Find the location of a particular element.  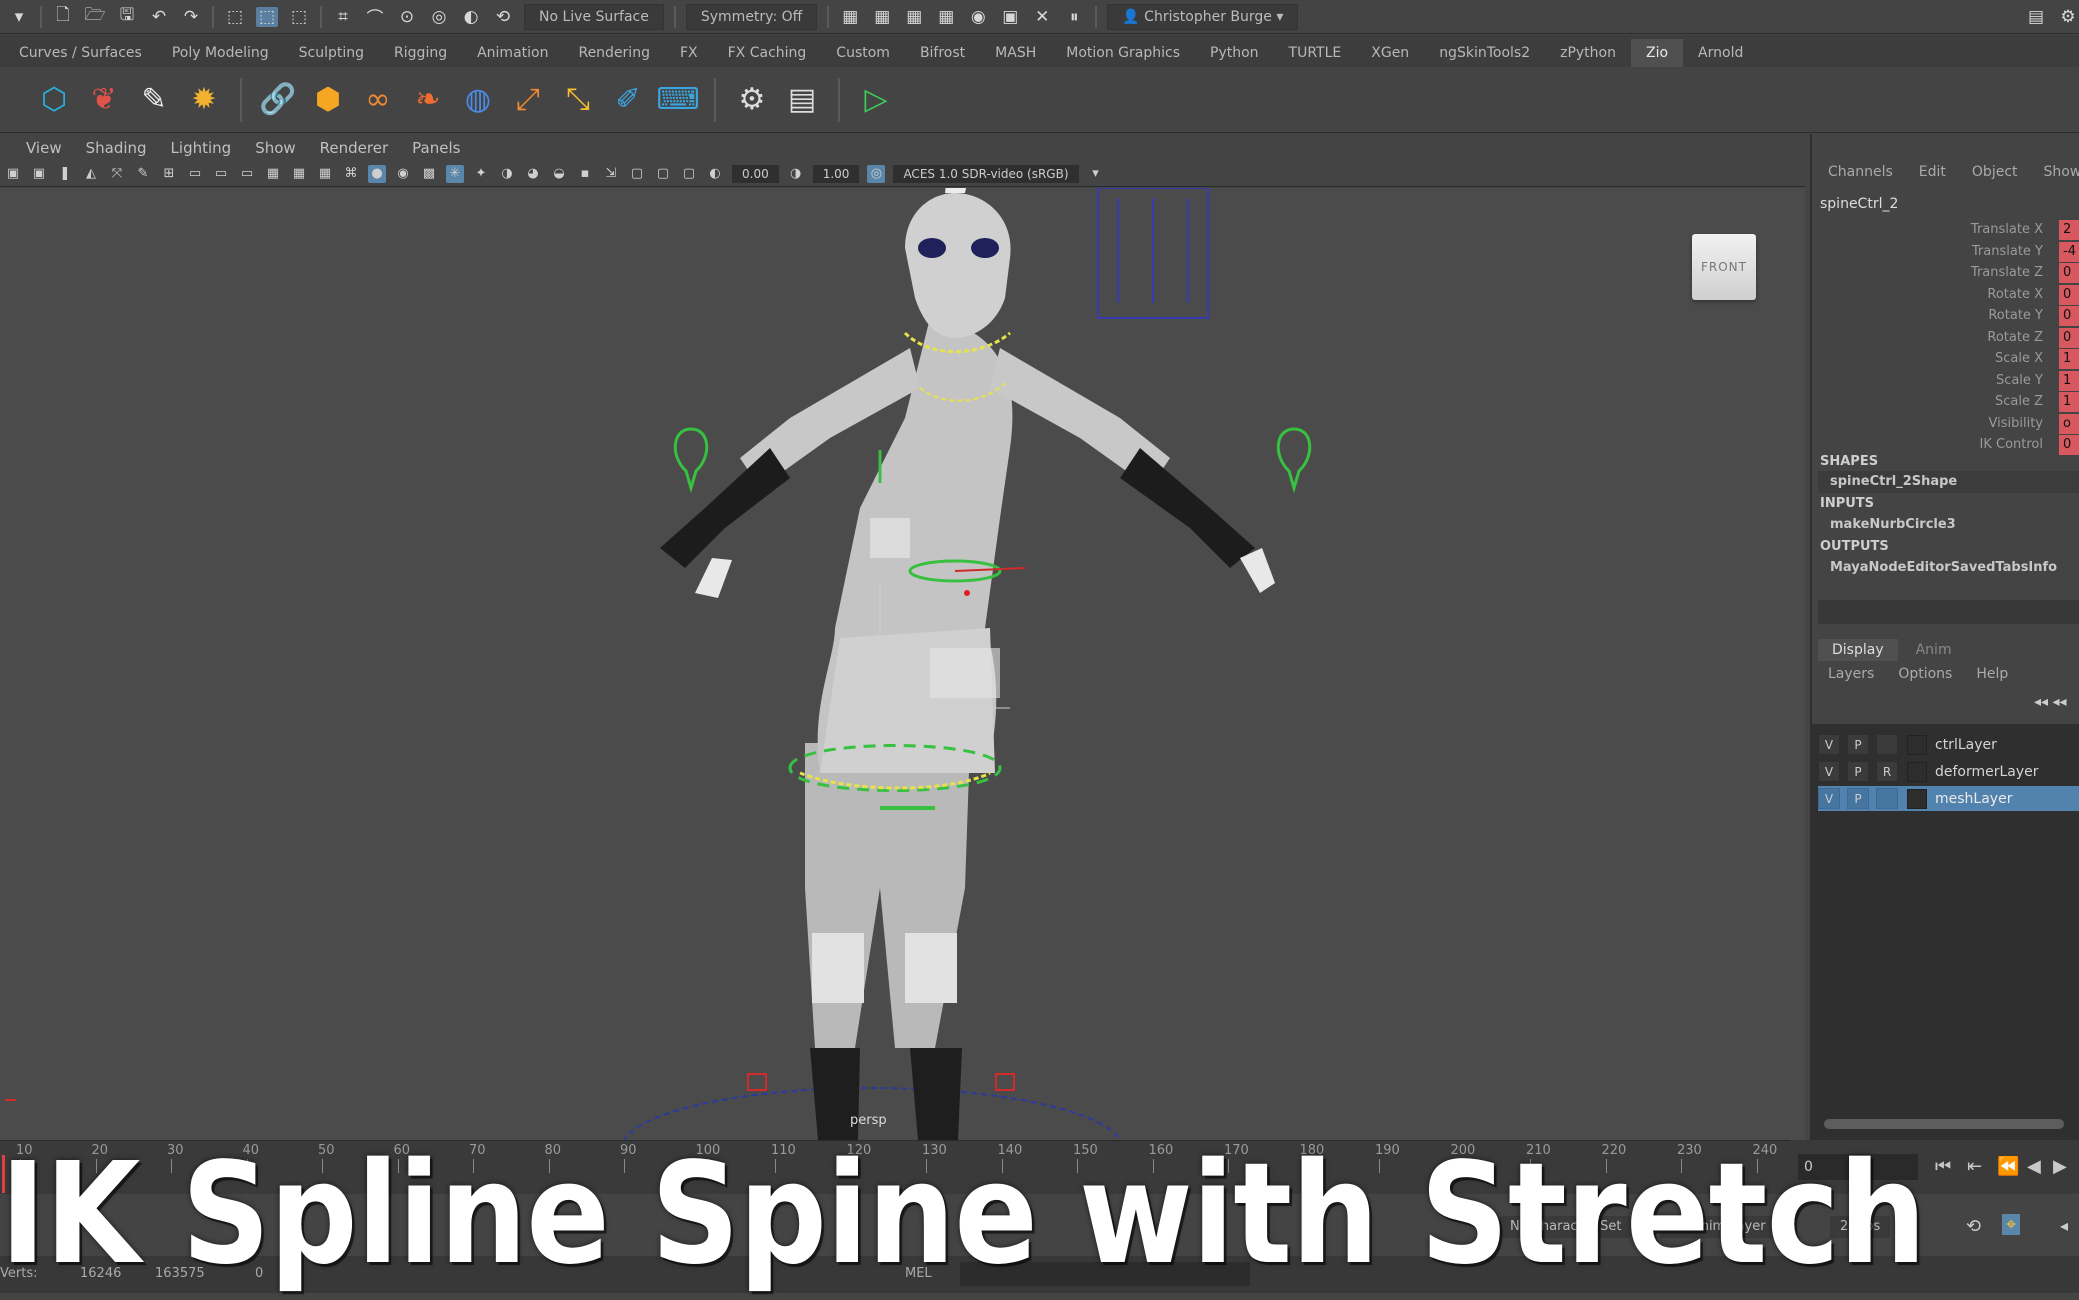

layer-name: meshLayer is located at coordinates (1973, 799).